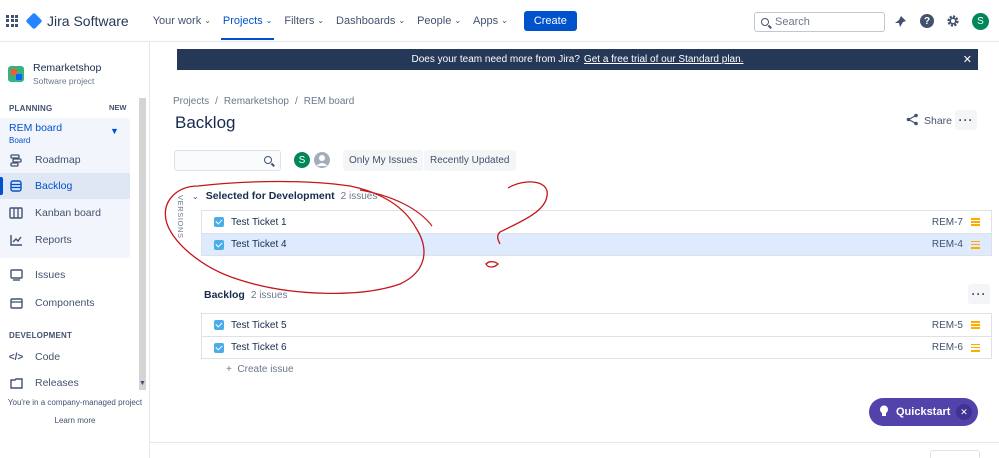 The height and width of the screenshot is (458, 999). What do you see at coordinates (270, 196) in the screenshot?
I see `sprint-title: Selected for Development` at bounding box center [270, 196].